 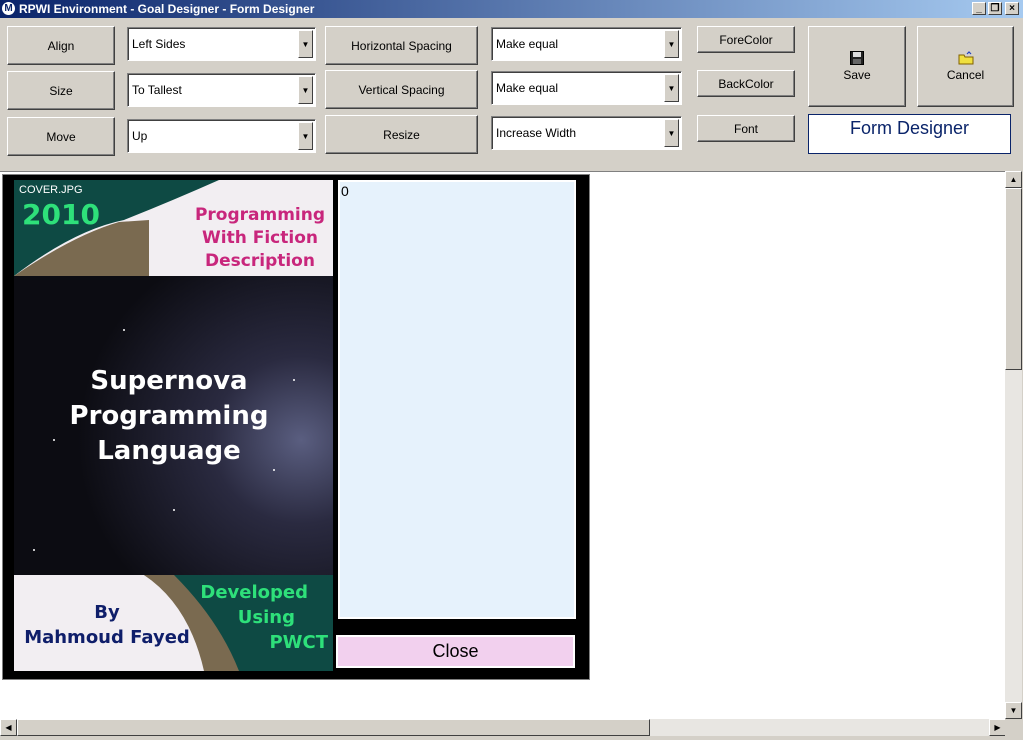 What do you see at coordinates (997, 727) in the screenshot?
I see `scroll-right-icon: ▶` at bounding box center [997, 727].